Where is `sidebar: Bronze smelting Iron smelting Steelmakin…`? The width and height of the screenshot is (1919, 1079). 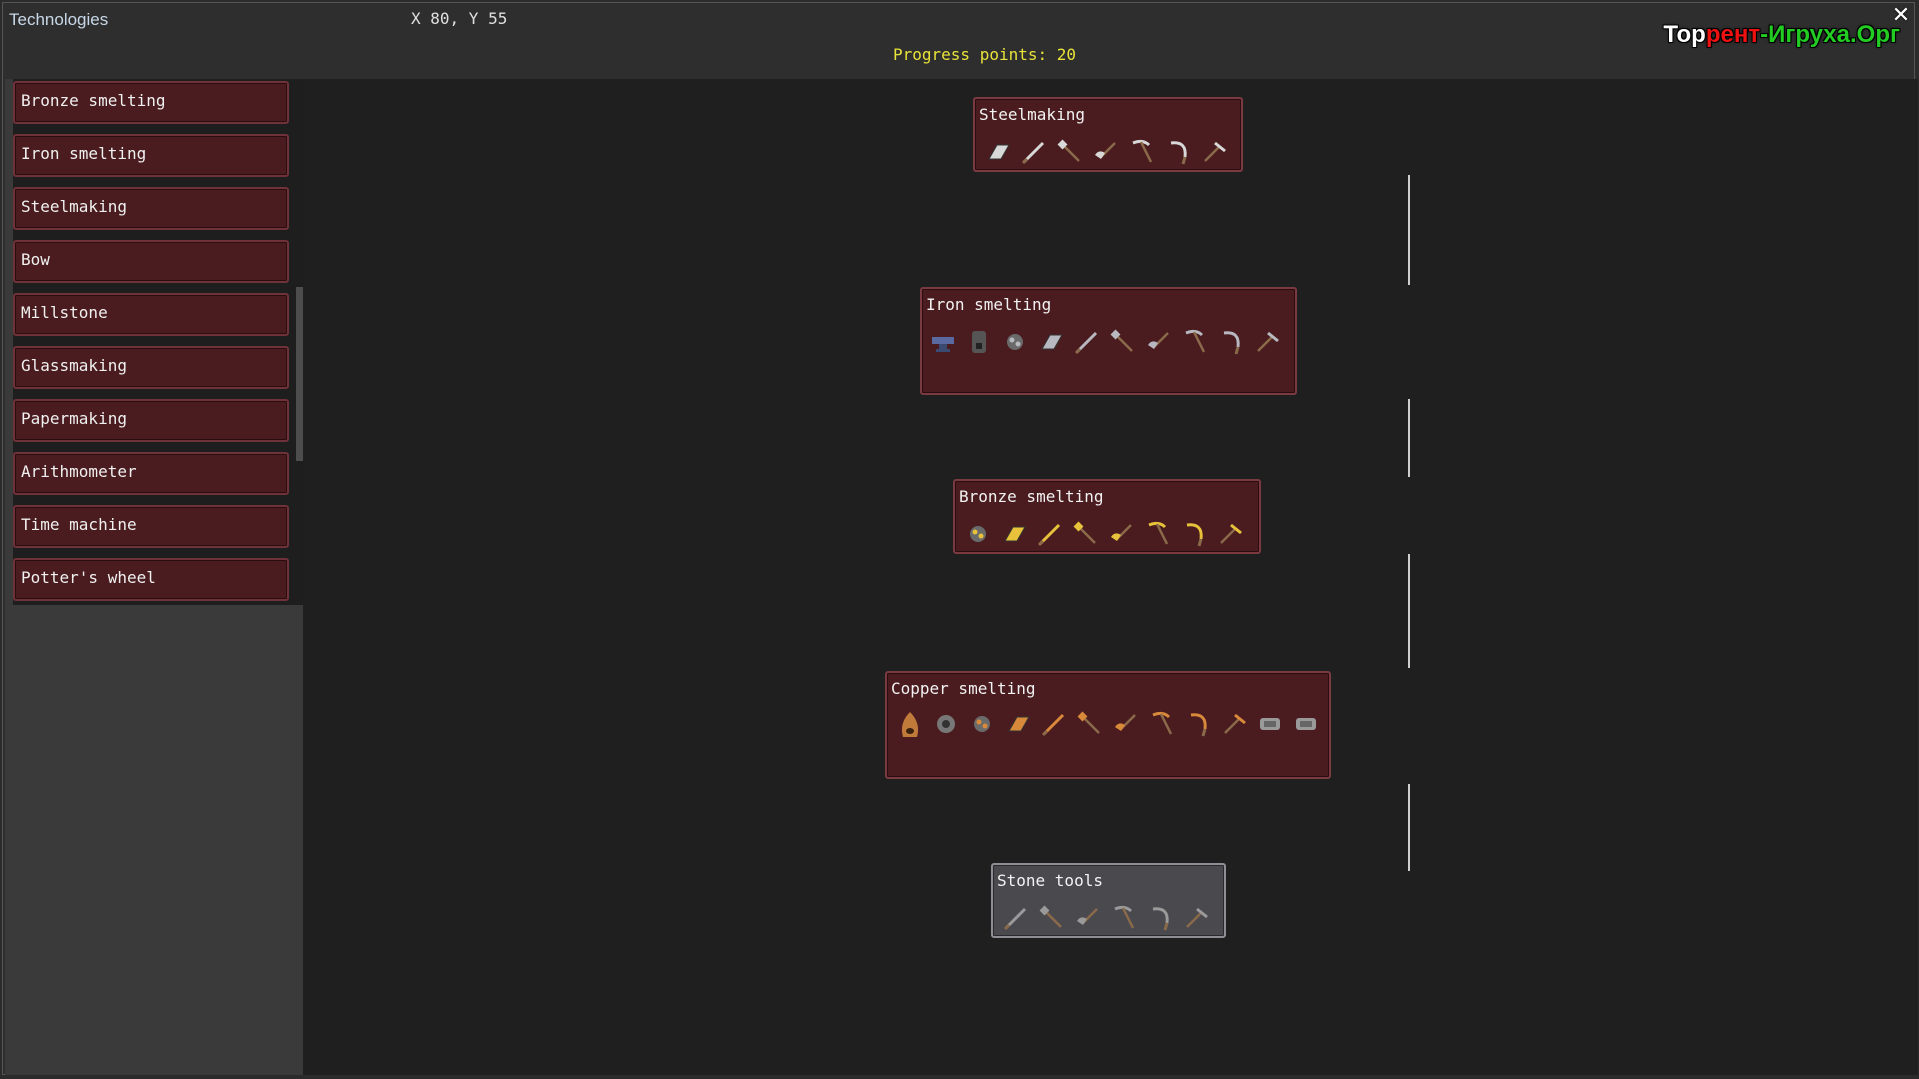 sidebar: Bronze smelting Iron smelting Steelmakin… is located at coordinates (155, 577).